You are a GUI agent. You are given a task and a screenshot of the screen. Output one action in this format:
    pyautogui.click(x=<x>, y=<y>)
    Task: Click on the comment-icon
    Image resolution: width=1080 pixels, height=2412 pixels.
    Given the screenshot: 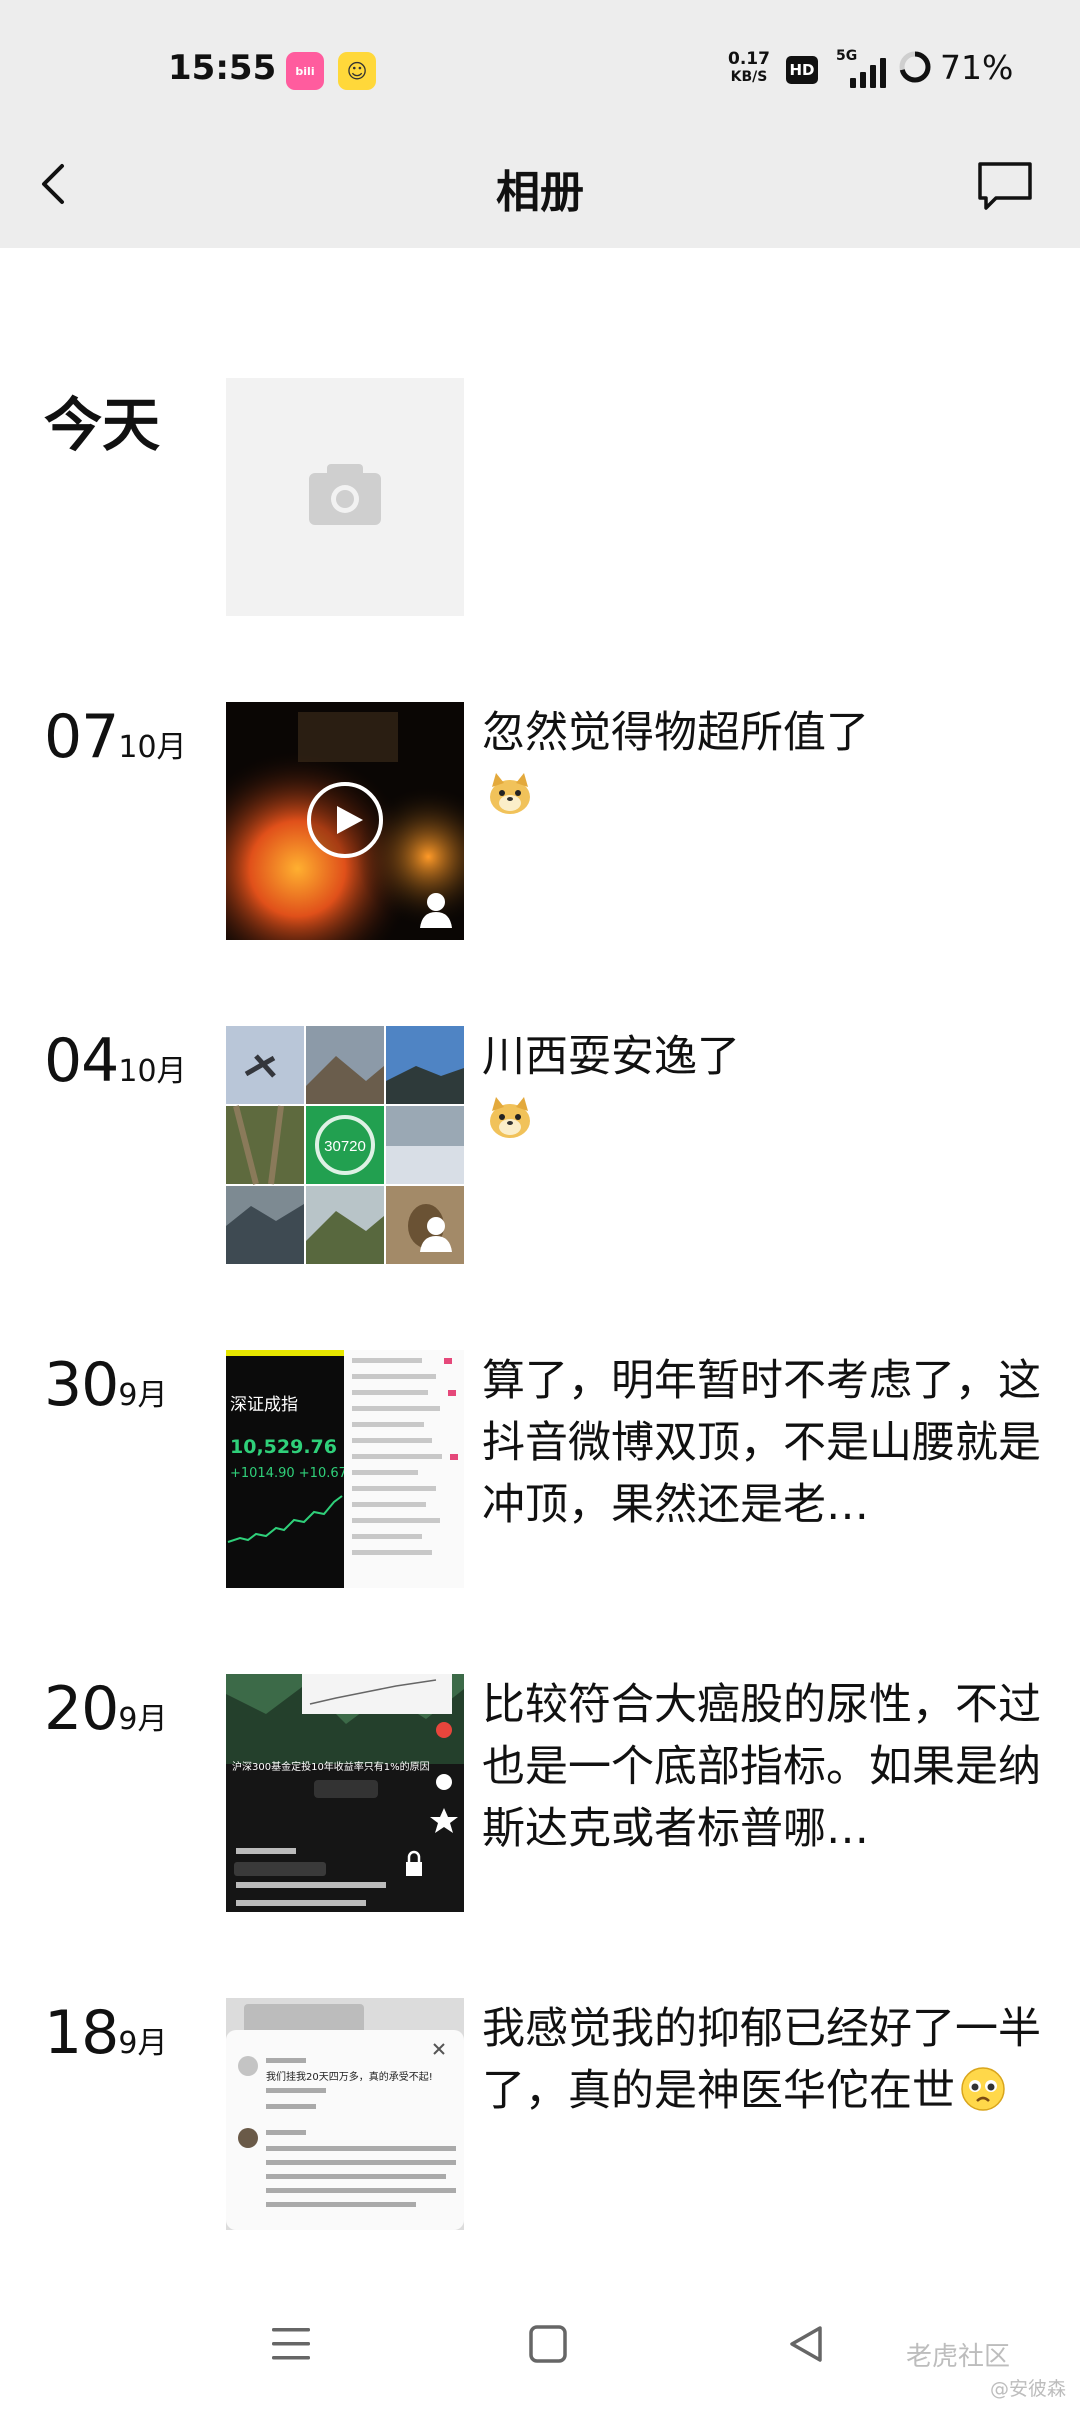 What is the action you would take?
    pyautogui.click(x=1005, y=186)
    